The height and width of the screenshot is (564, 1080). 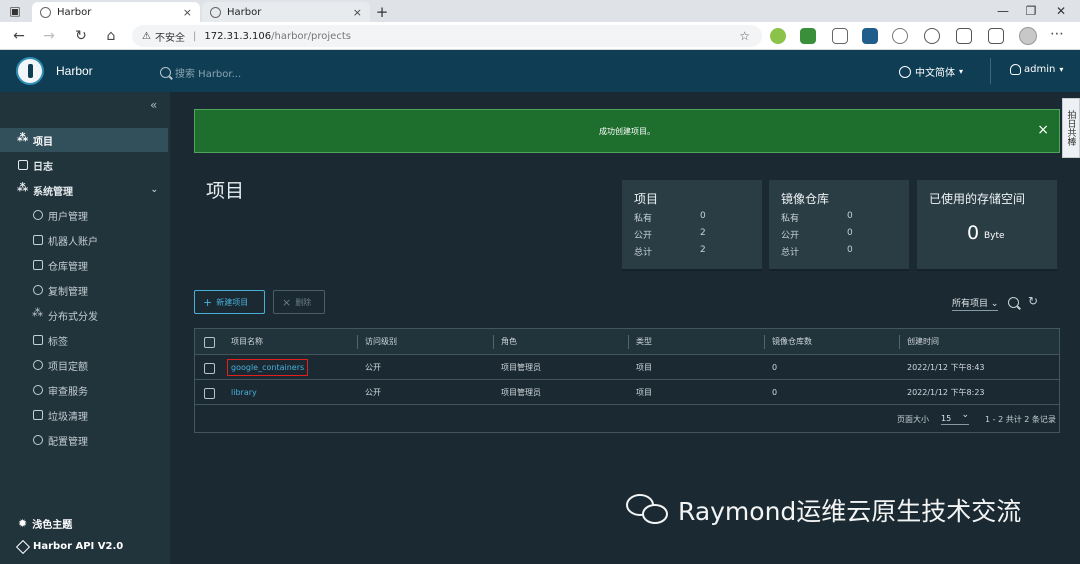 I want to click on refresh-icon: ↻, so click(x=1033, y=301).